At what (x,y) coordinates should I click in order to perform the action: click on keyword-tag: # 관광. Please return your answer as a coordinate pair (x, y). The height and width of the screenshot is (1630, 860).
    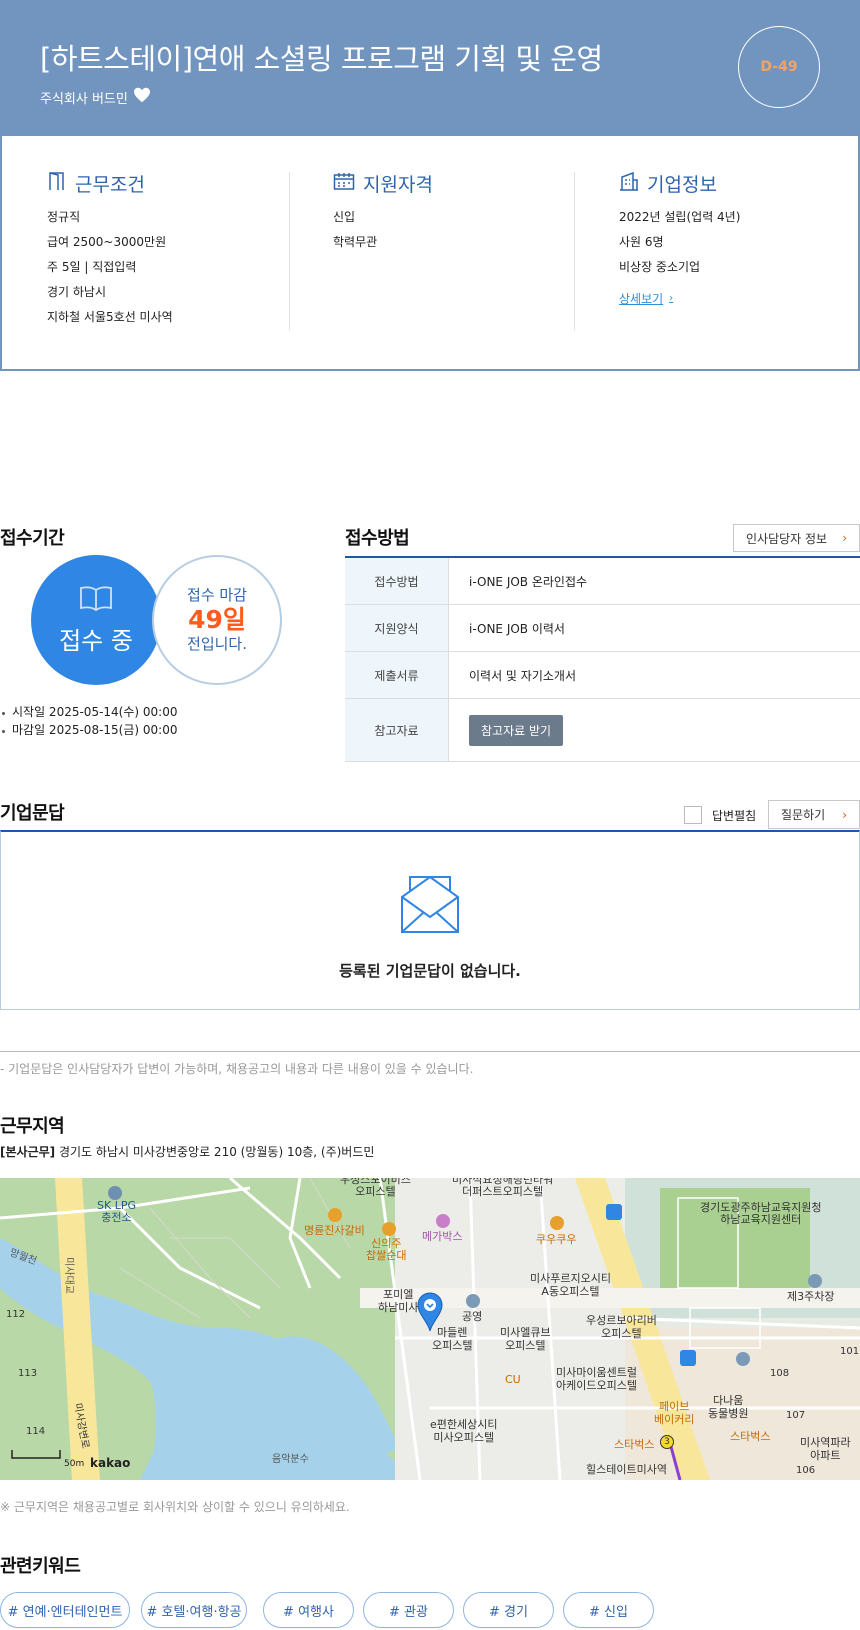
    Looking at the image, I should click on (408, 1610).